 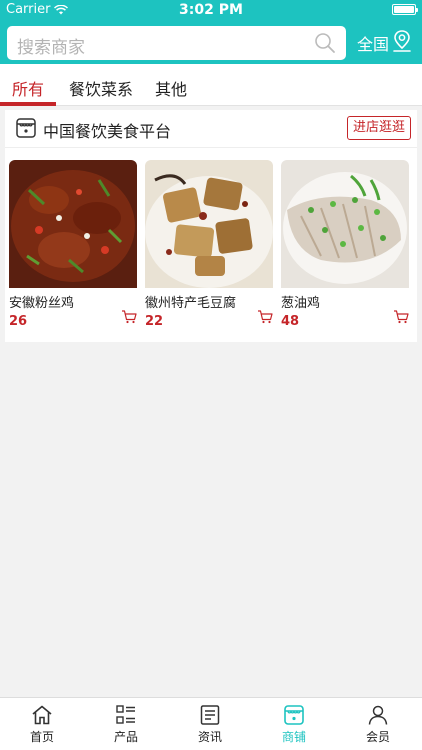 What do you see at coordinates (377, 737) in the screenshot?
I see `tabbar-label: 会员` at bounding box center [377, 737].